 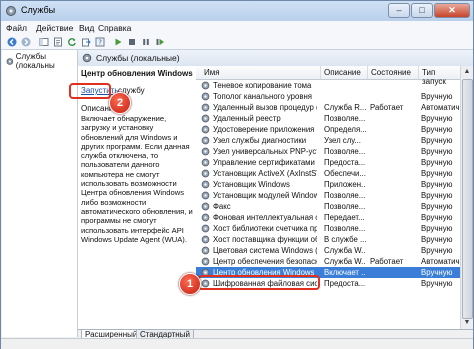 What do you see at coordinates (12, 41) in the screenshot?
I see `back-icon` at bounding box center [12, 41].